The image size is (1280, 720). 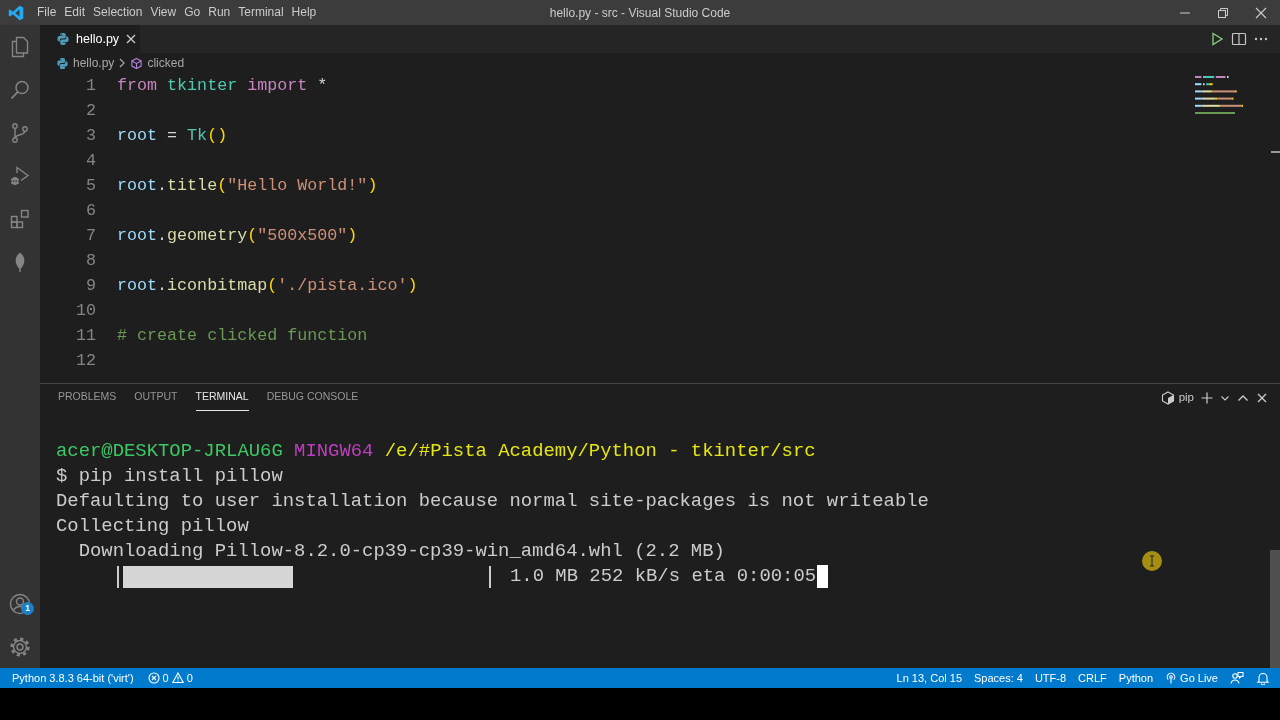 What do you see at coordinates (247, 186) in the screenshot?
I see `code-line: root.title("Hello World!")` at bounding box center [247, 186].